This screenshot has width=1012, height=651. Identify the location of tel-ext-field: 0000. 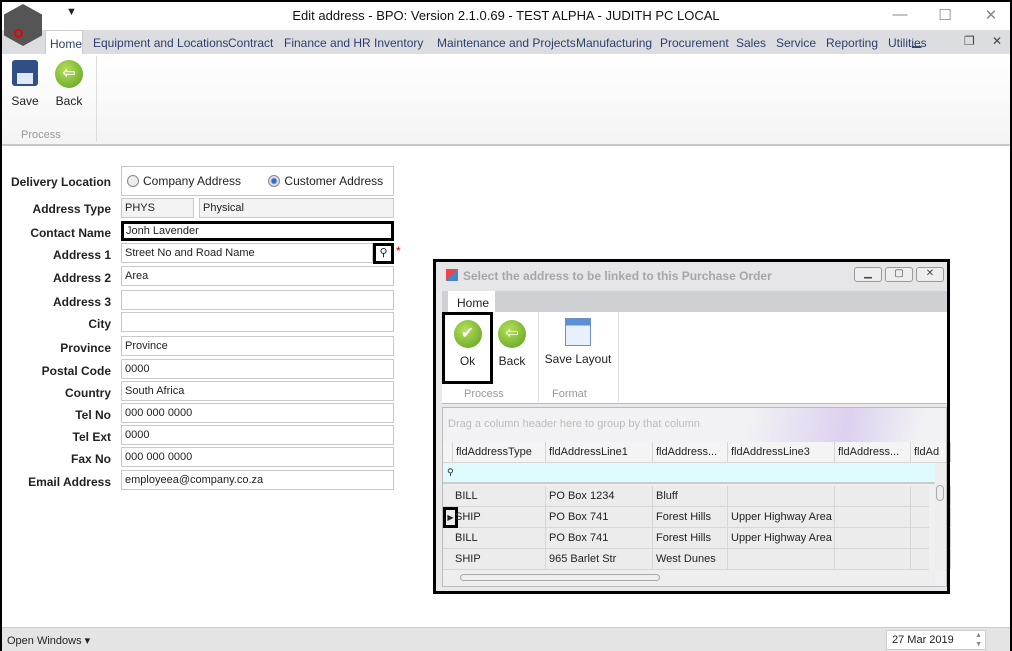
(257, 435).